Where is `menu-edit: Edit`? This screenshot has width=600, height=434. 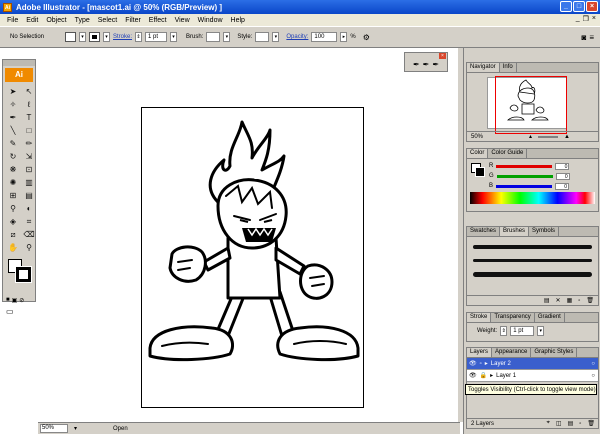
menu-edit: Edit is located at coordinates (32, 20).